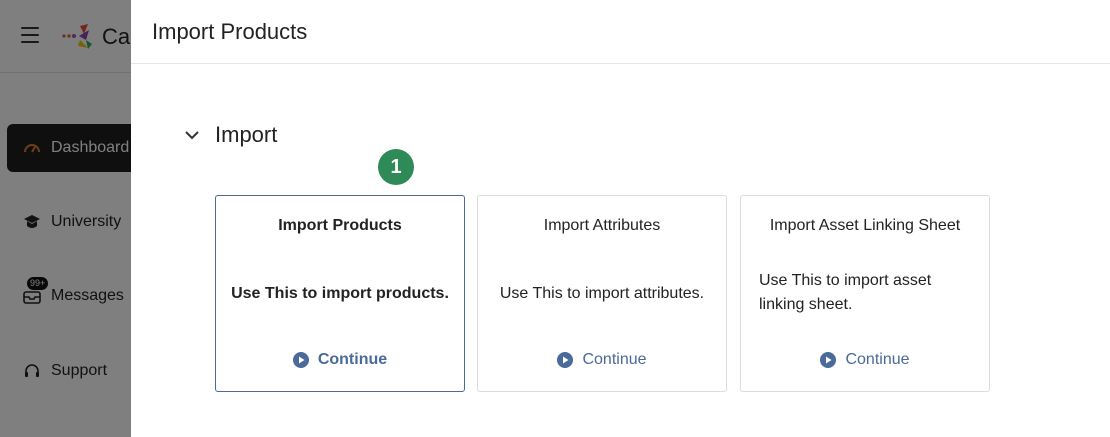 The image size is (1110, 437). I want to click on card-title: Import Asset Linking Sheet, so click(865, 225).